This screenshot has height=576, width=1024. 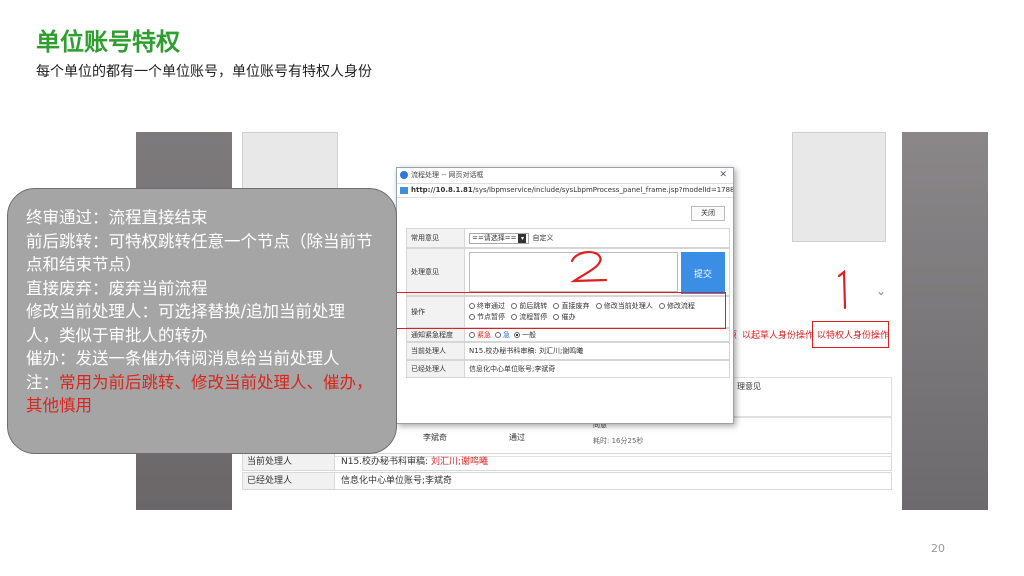 I want to click on callout-note: 注：常用为前后跳转、修改当前处理人、催办，其他慎用, so click(x=199, y=394).